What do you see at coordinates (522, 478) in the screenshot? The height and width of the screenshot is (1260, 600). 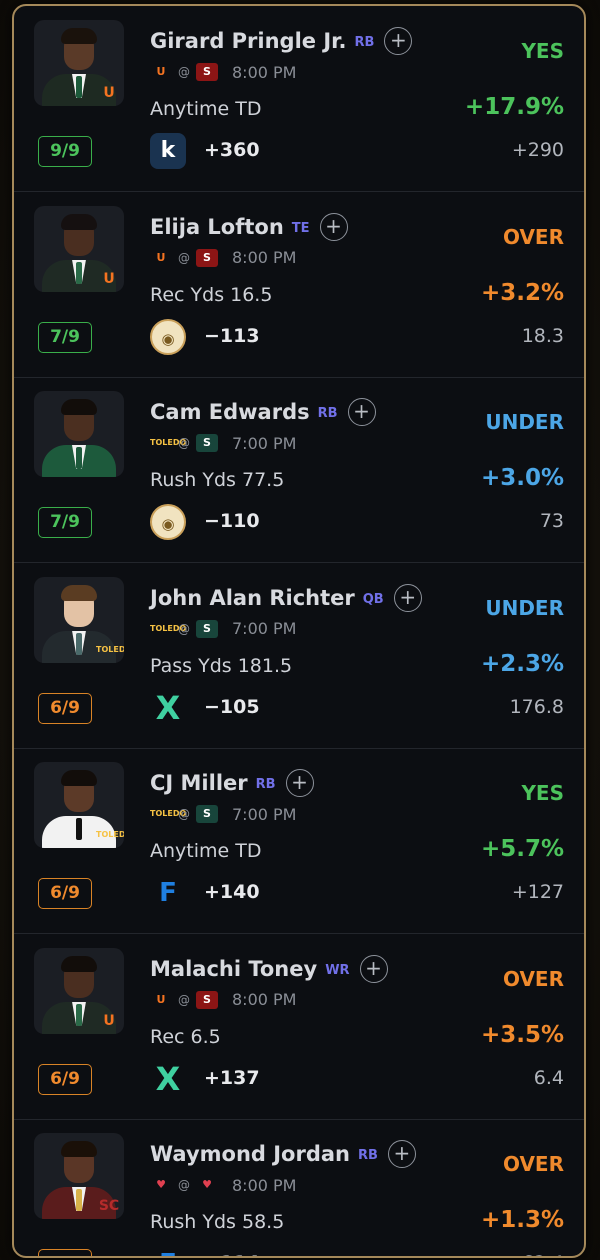 I see `edge-percent: +3.0%` at bounding box center [522, 478].